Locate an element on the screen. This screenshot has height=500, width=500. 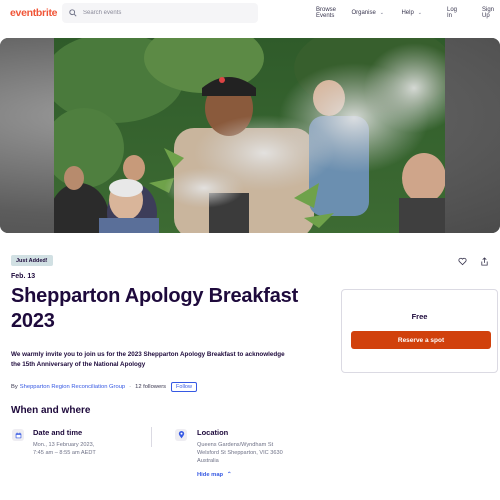
like-button is located at coordinates (462, 261).